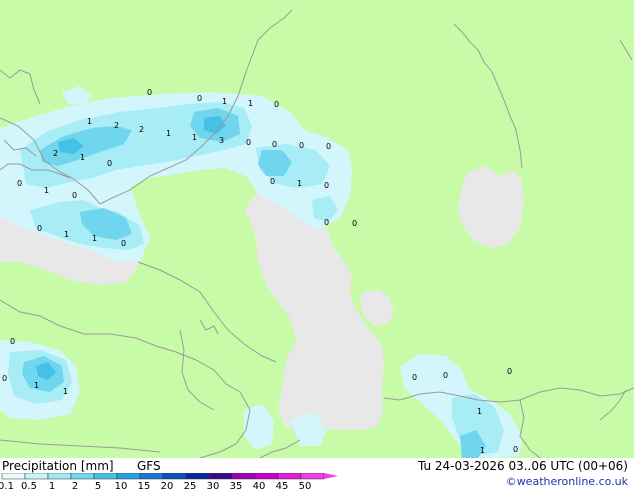 The width and height of the screenshot is (634, 490). I want to click on legend-tick-label: 30, so click(213, 485).